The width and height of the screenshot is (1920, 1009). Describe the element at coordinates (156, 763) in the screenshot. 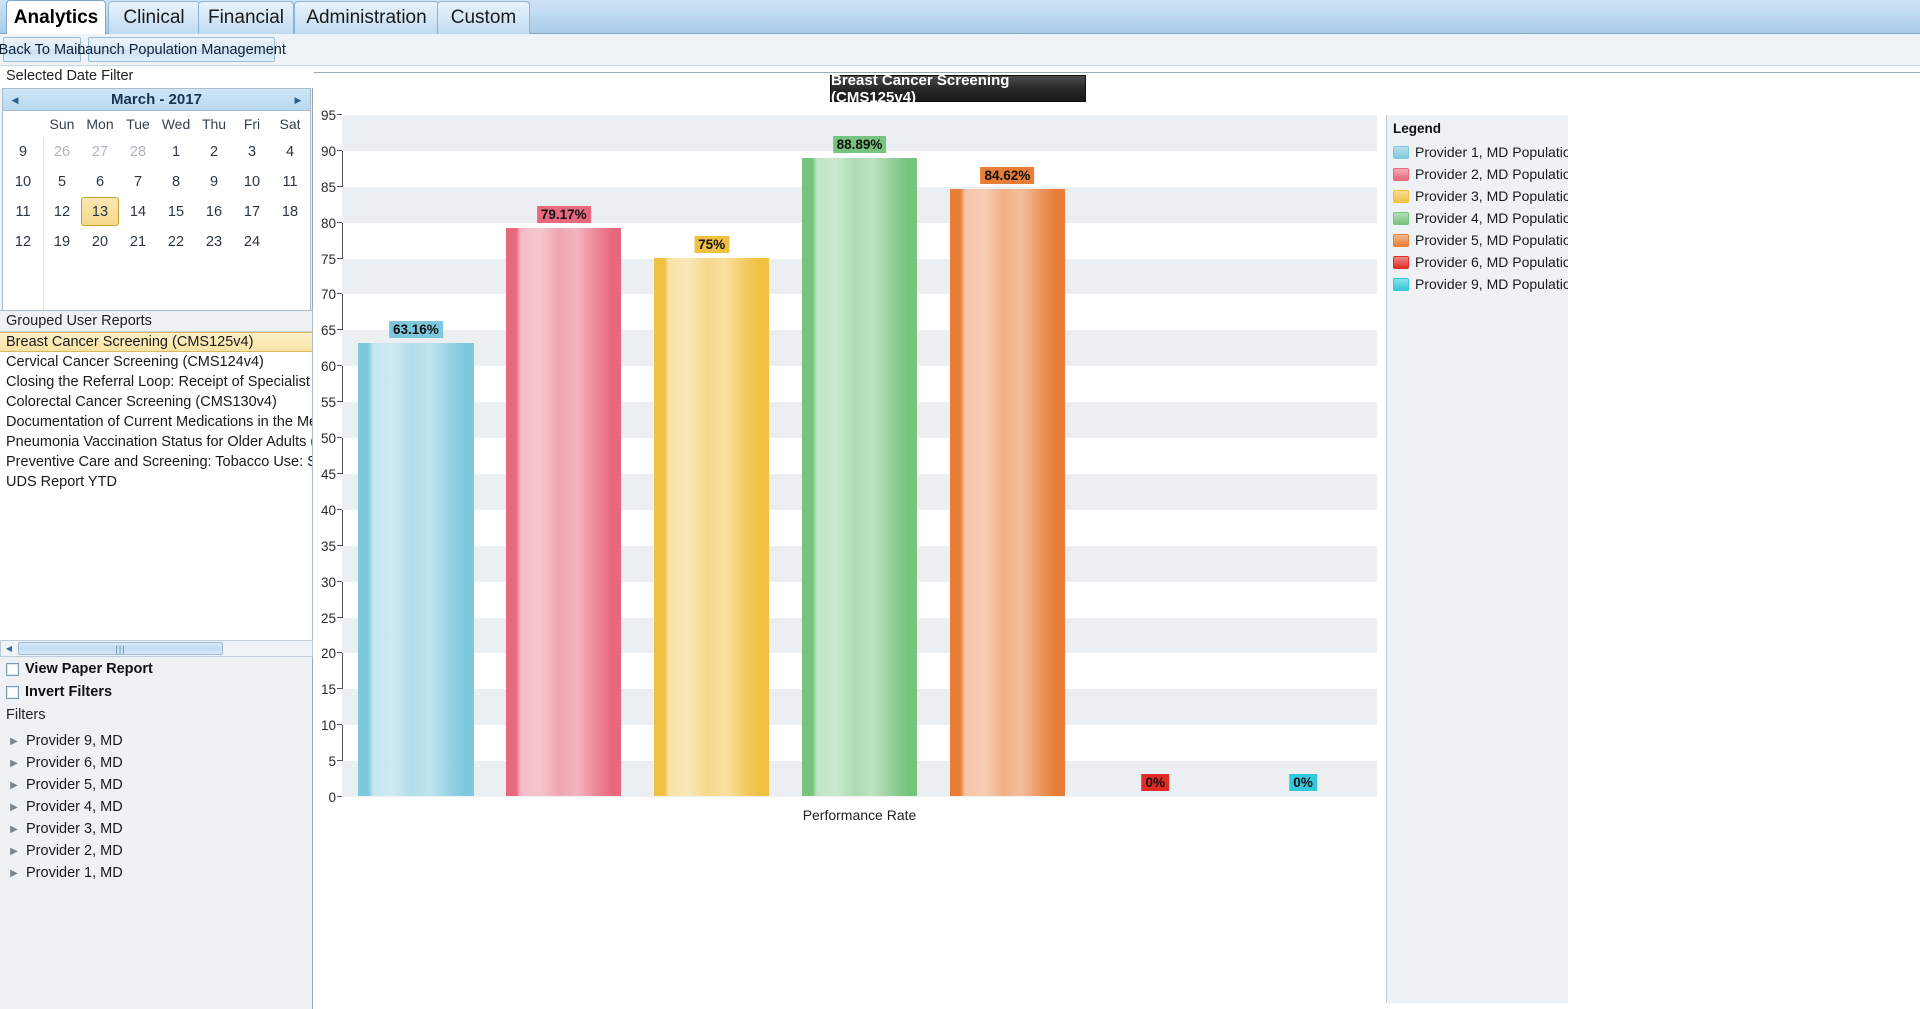

I see `filter-item: ▶ Provider 6, MD` at that location.